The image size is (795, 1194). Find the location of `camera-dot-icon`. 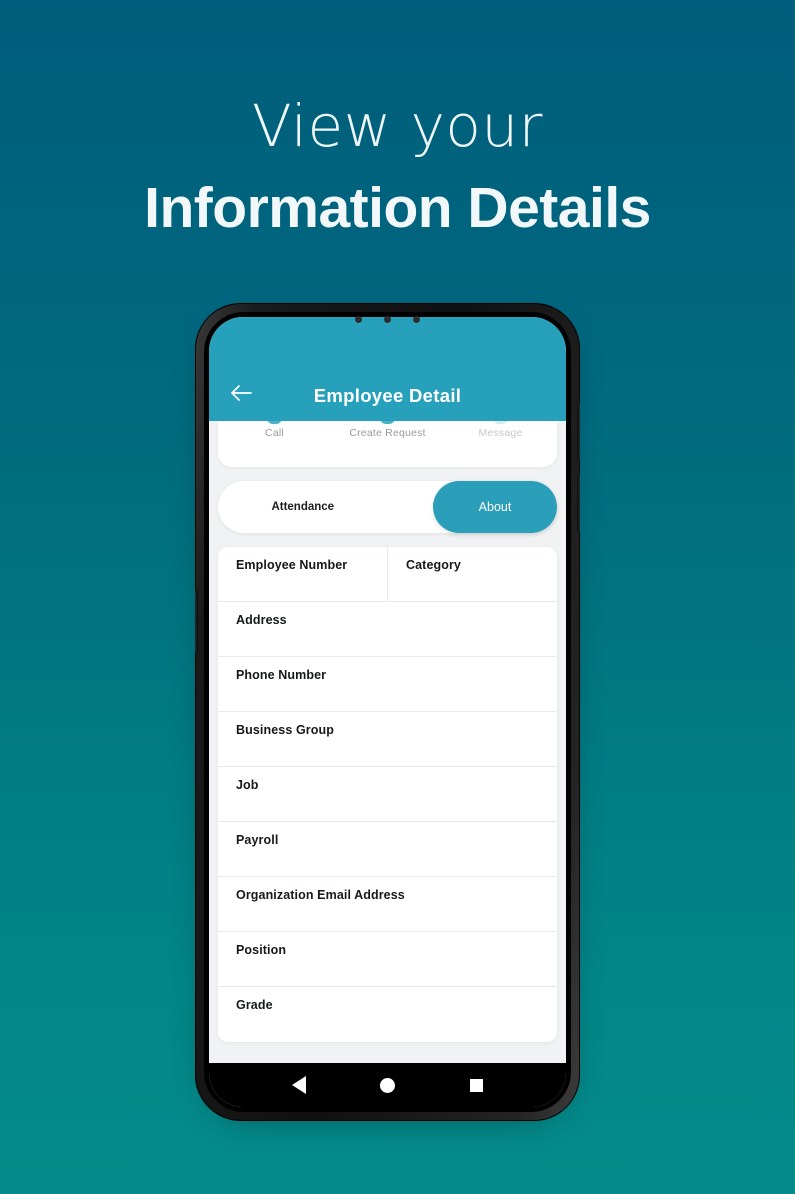

camera-dot-icon is located at coordinates (358, 319).